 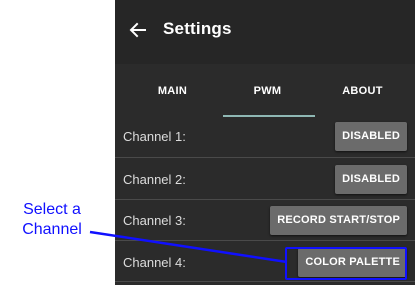 What do you see at coordinates (371, 179) in the screenshot?
I see `channel-2-button: DISABLED` at bounding box center [371, 179].